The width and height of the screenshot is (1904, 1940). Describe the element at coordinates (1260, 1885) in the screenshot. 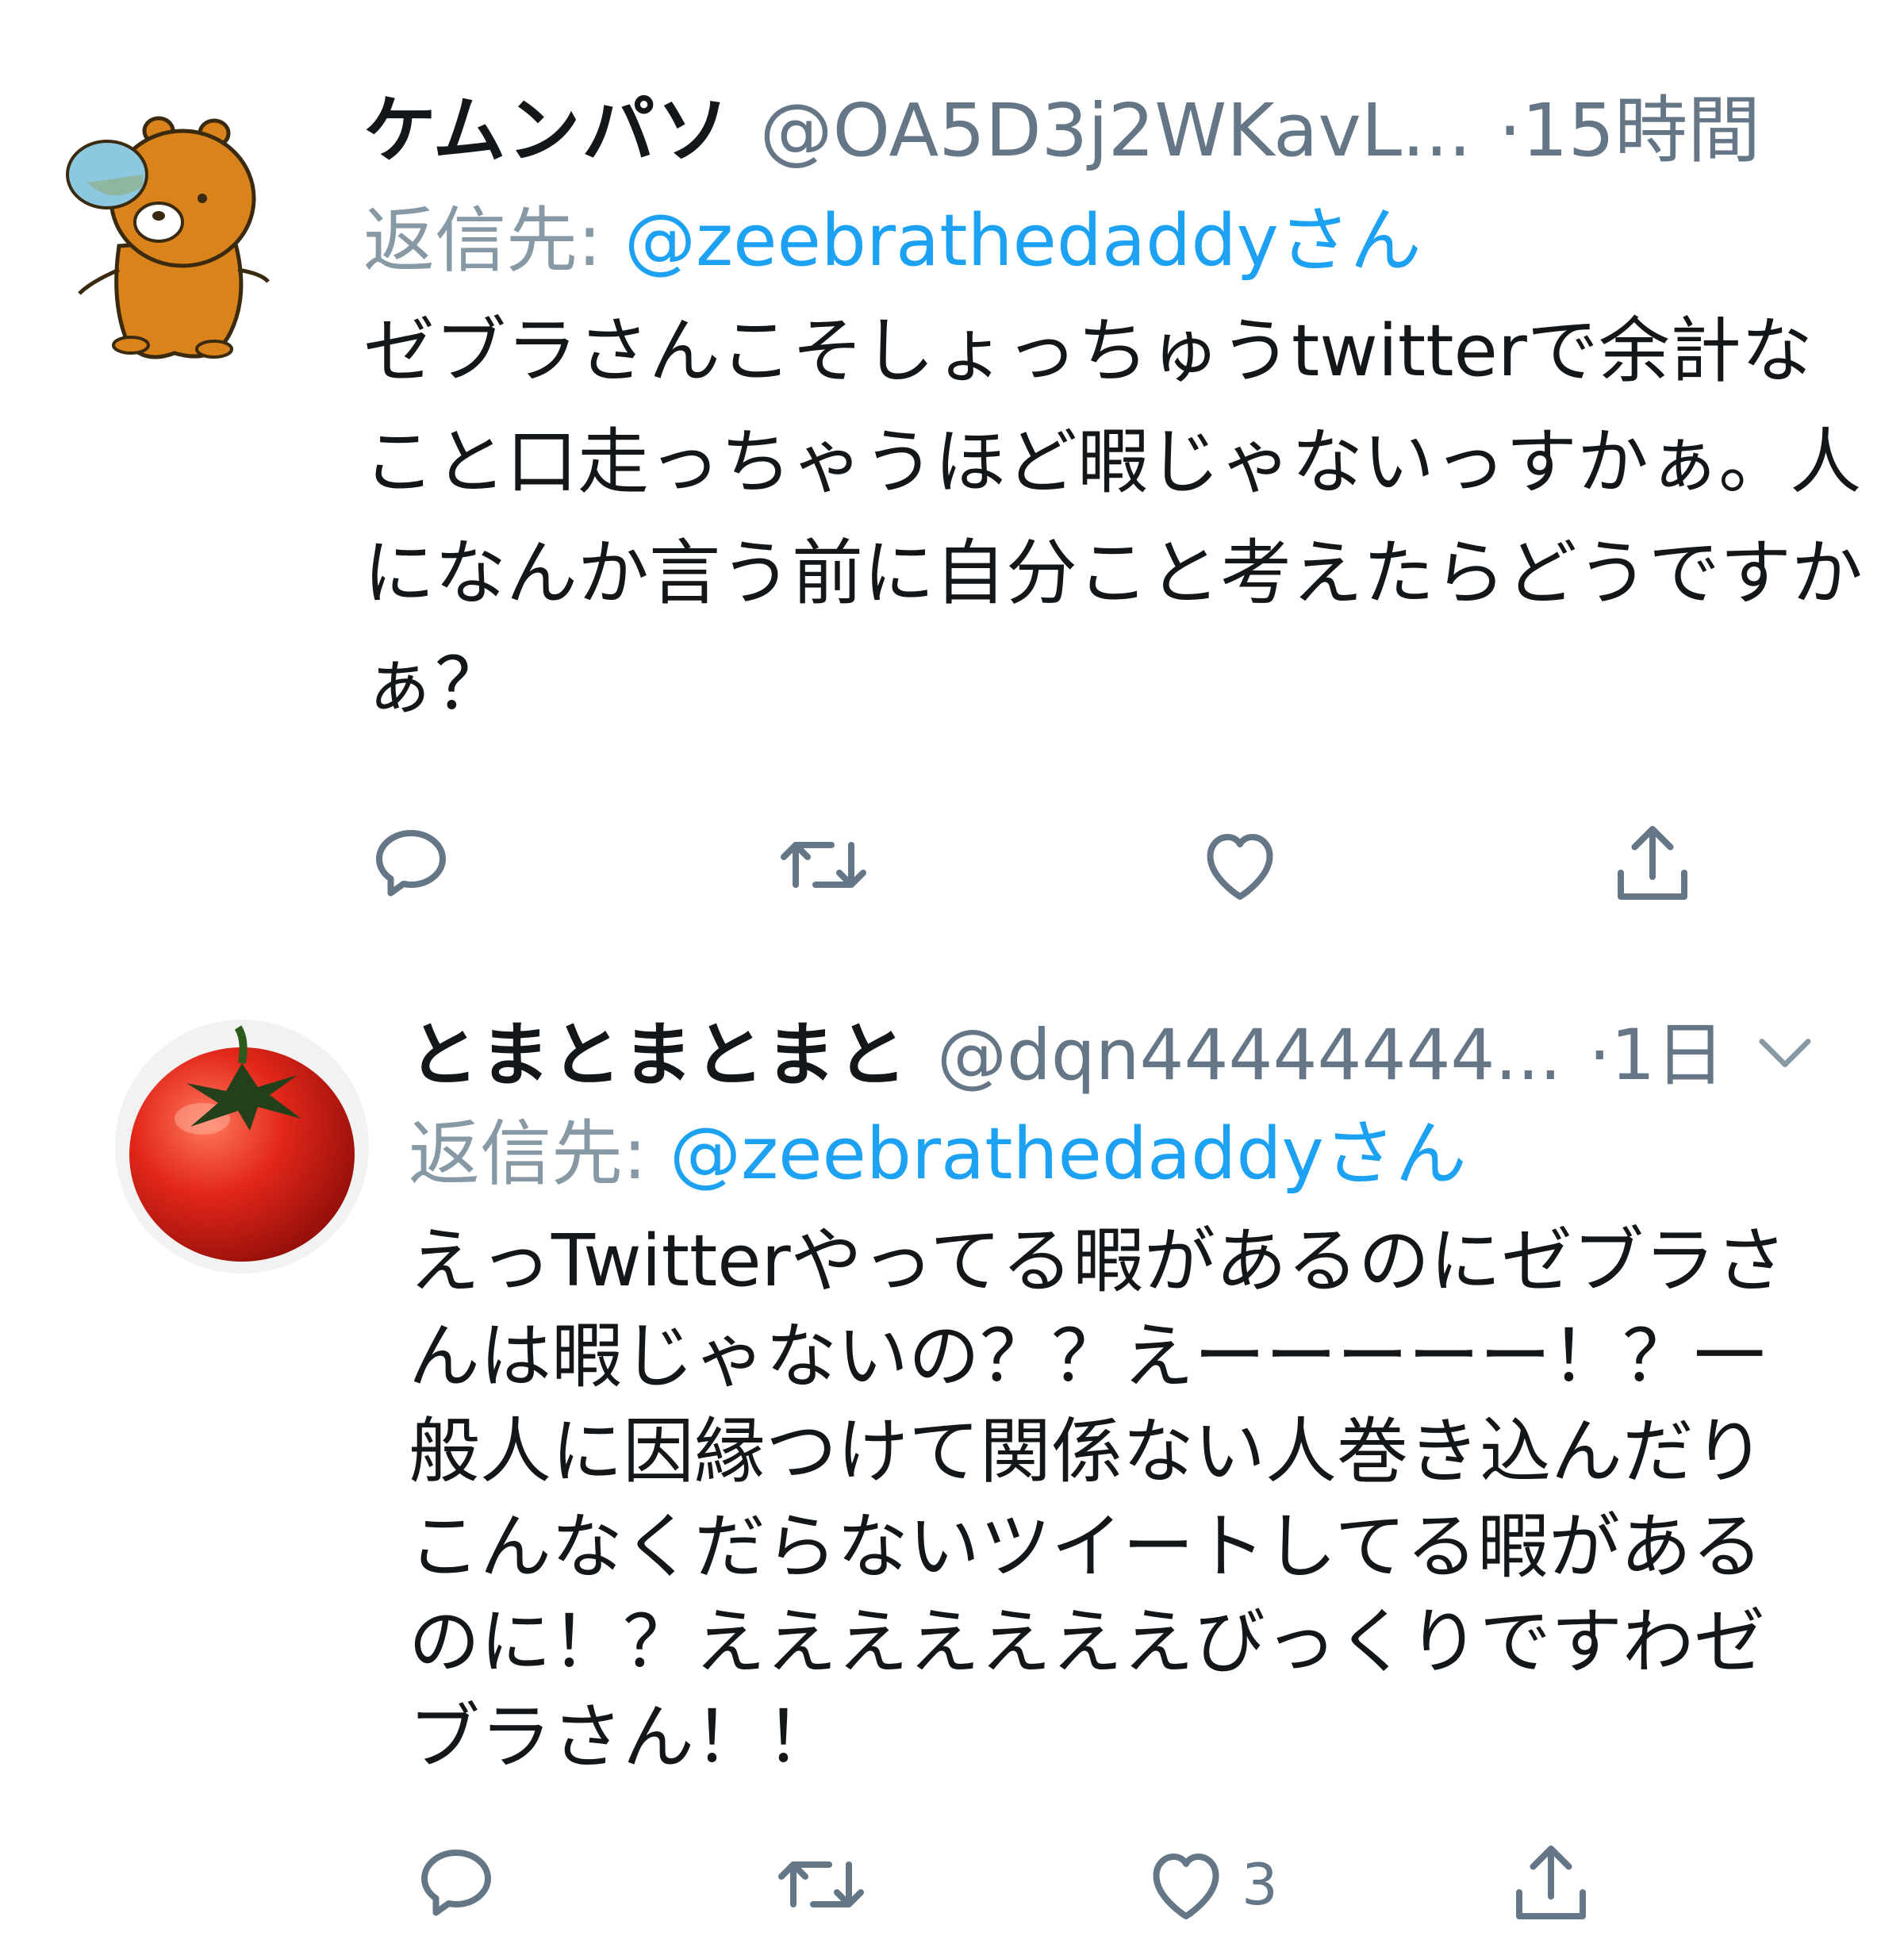

I see `like-count: 3` at that location.